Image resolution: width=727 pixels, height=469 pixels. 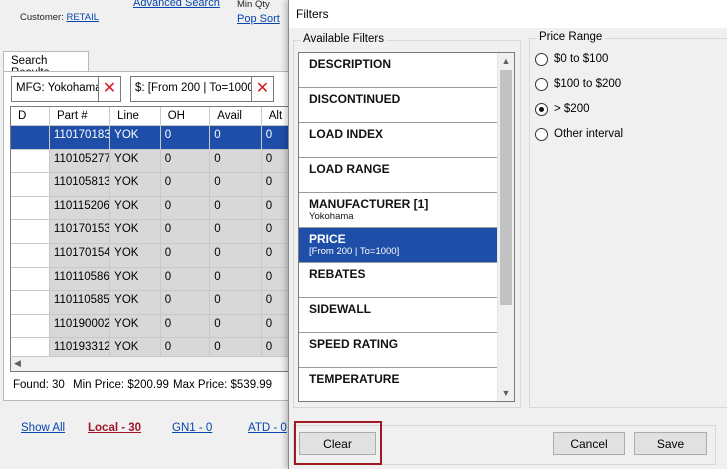 I want to click on atd-link: ATD - 0, so click(x=267, y=428).